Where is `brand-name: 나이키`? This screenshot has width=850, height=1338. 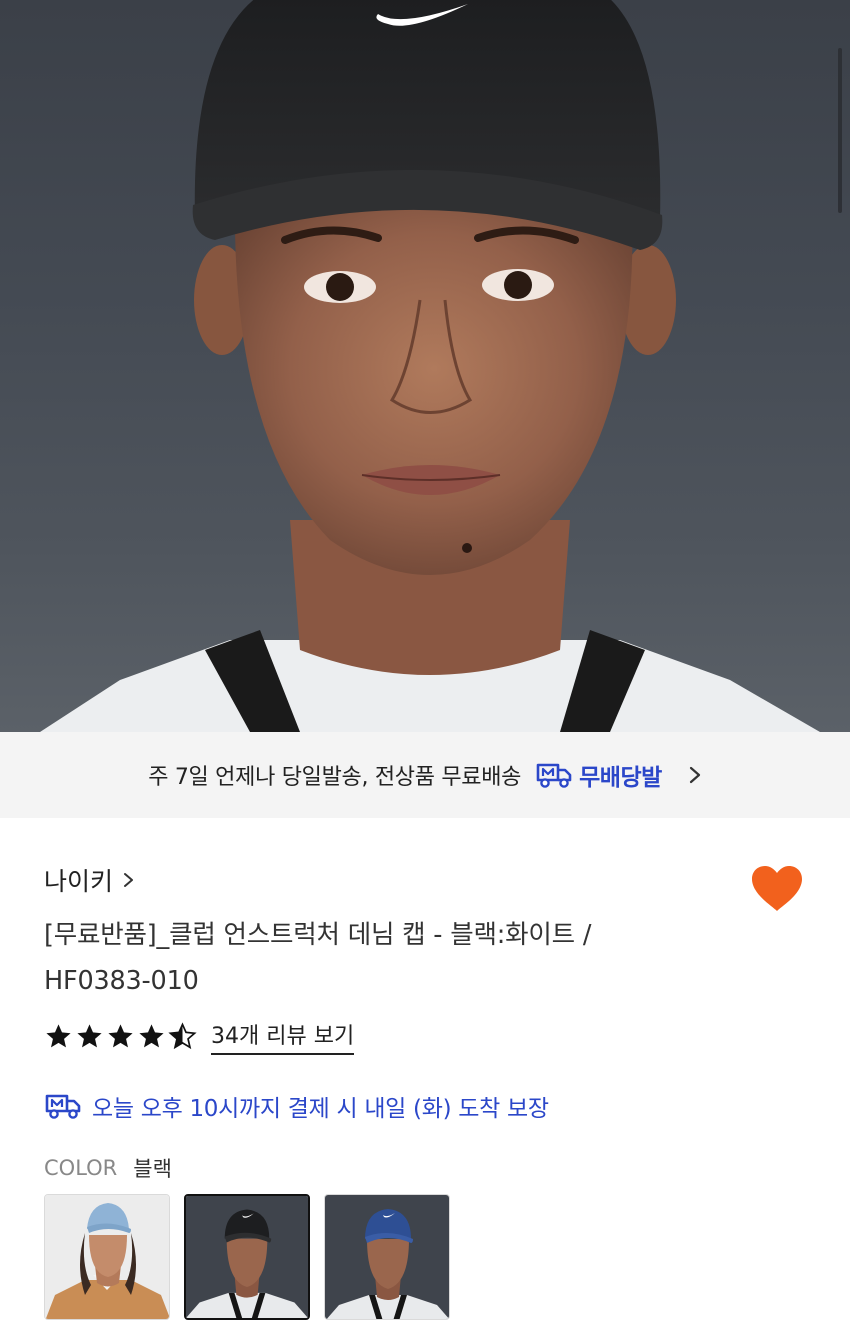 brand-name: 나이키 is located at coordinates (79, 881).